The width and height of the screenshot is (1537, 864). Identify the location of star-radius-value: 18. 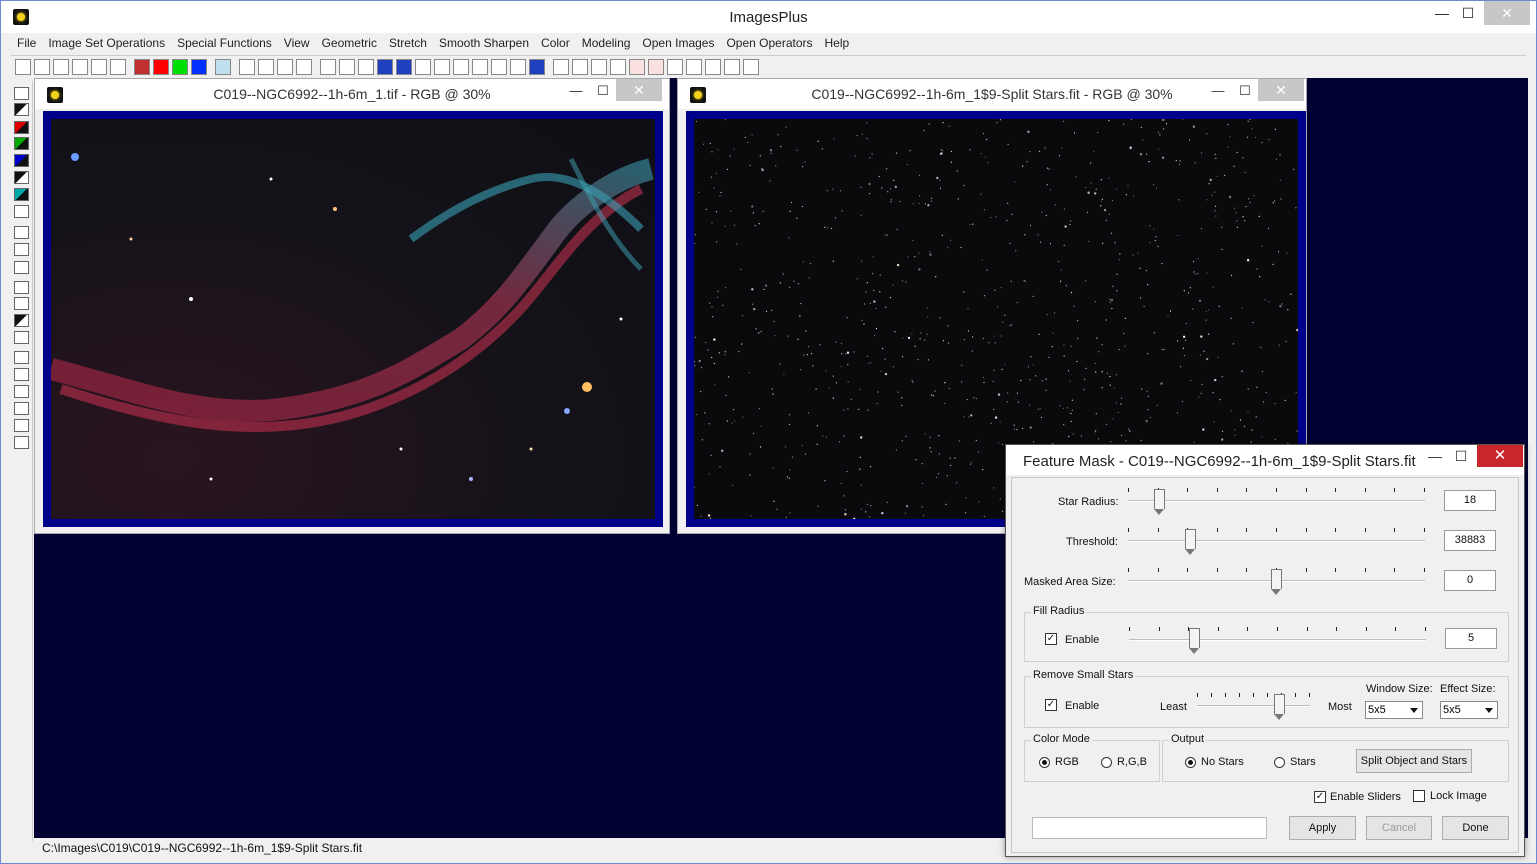
(1470, 500).